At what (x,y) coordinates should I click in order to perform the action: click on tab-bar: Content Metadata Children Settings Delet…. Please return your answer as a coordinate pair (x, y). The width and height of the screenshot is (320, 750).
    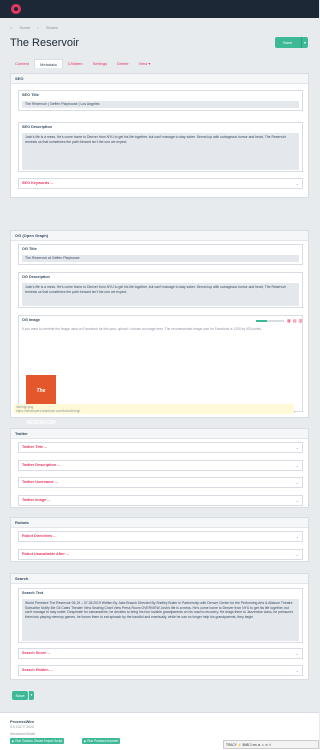
    Looking at the image, I should click on (82, 63).